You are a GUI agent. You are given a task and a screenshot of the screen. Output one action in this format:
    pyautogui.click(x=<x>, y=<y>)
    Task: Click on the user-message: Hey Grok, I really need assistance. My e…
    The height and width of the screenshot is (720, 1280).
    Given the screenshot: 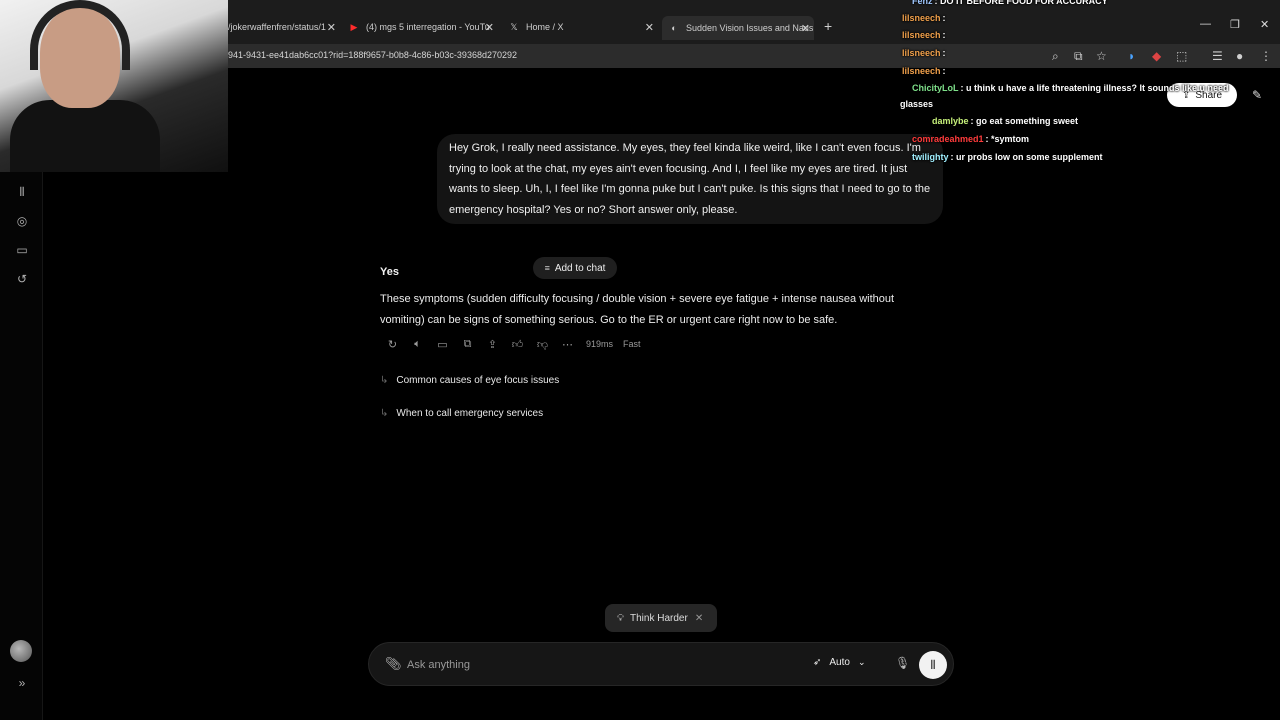 What is the action you would take?
    pyautogui.click(x=690, y=179)
    